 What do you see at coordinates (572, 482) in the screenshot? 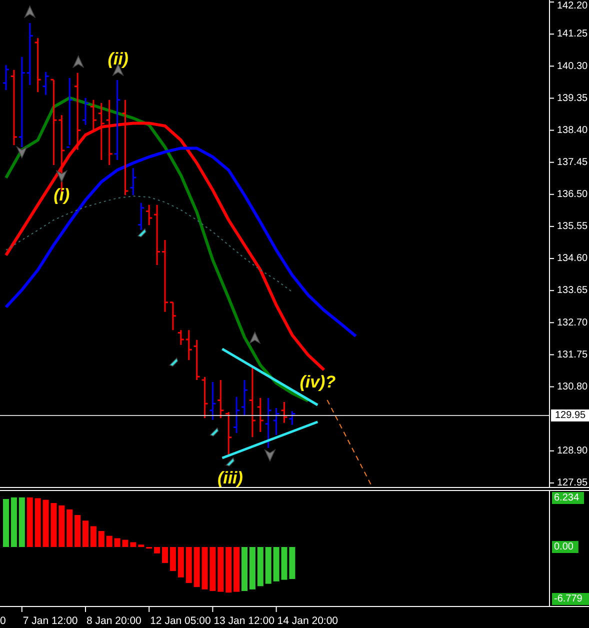
I see `price-label: 127.95` at bounding box center [572, 482].